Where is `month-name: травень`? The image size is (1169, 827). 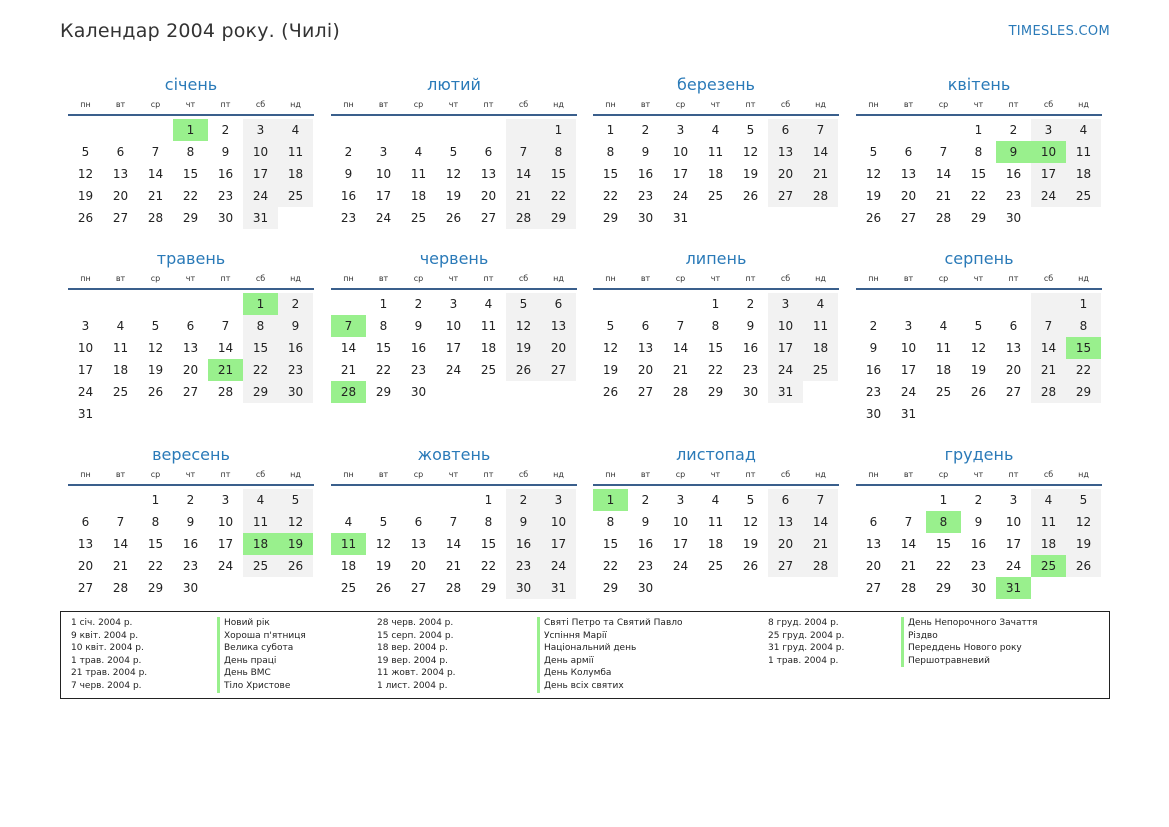 month-name: травень is located at coordinates (191, 258).